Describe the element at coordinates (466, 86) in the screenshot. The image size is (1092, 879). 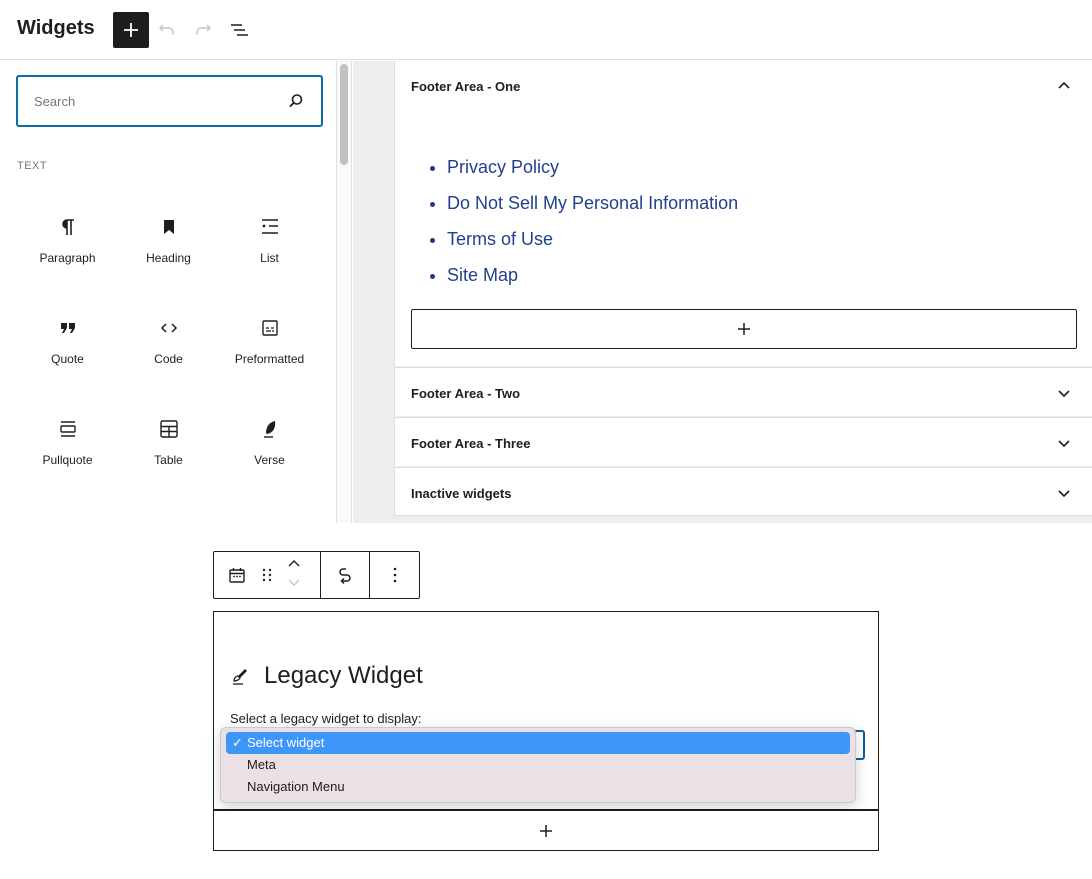
I see `widget-area-title: Footer Area - One` at that location.